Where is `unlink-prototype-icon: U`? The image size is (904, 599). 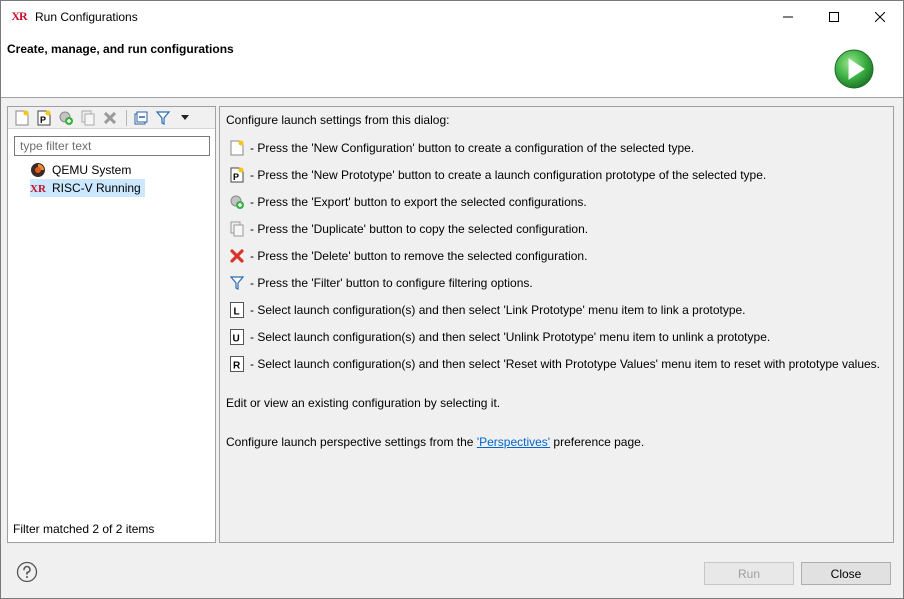
unlink-prototype-icon: U is located at coordinates (237, 336).